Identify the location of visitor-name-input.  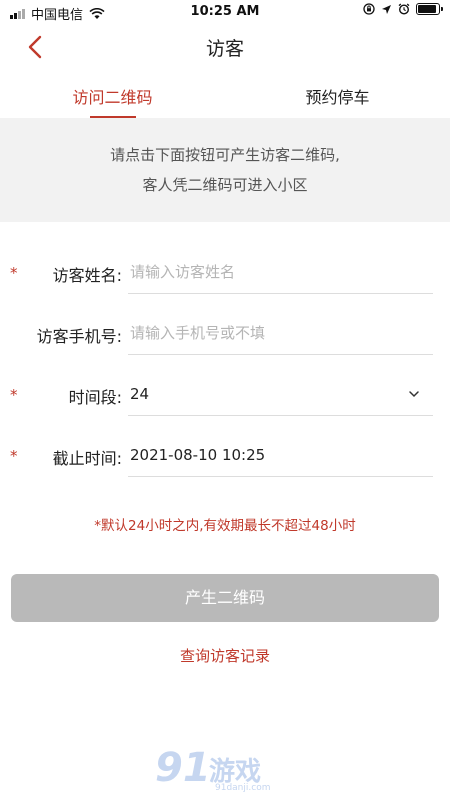
(281, 271).